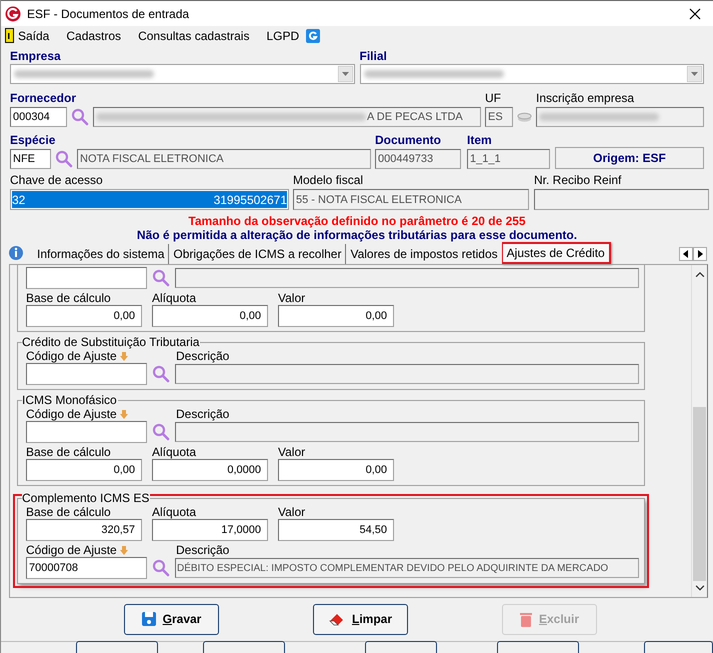 The width and height of the screenshot is (713, 653). Describe the element at coordinates (411, 199) in the screenshot. I see `fiscal-model-field: 55 - NOTA FISCAL ELETRONICA` at that location.